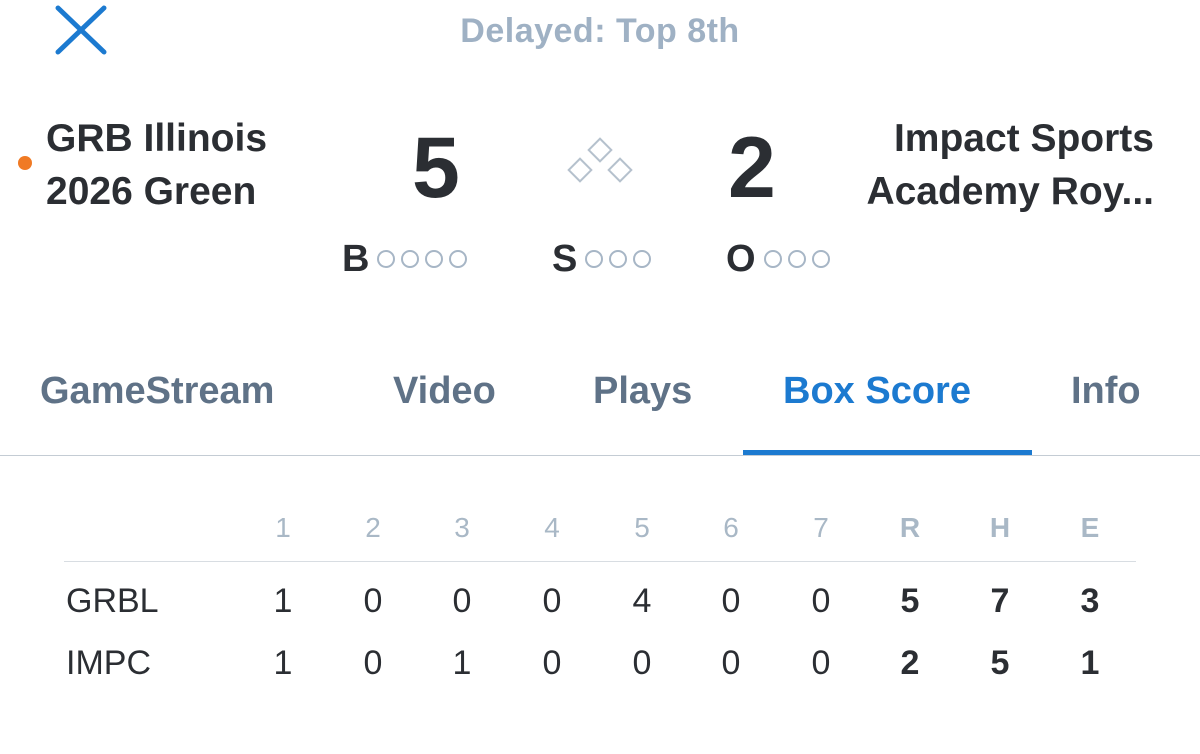  What do you see at coordinates (283, 527) in the screenshot?
I see `inning-header: 1` at bounding box center [283, 527].